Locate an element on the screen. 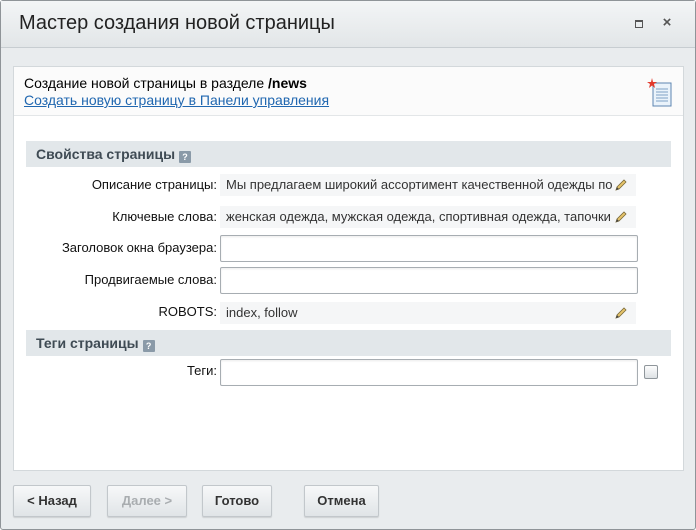 The height and width of the screenshot is (530, 696). keywords-label: Ключевые слова: is located at coordinates (164, 216).